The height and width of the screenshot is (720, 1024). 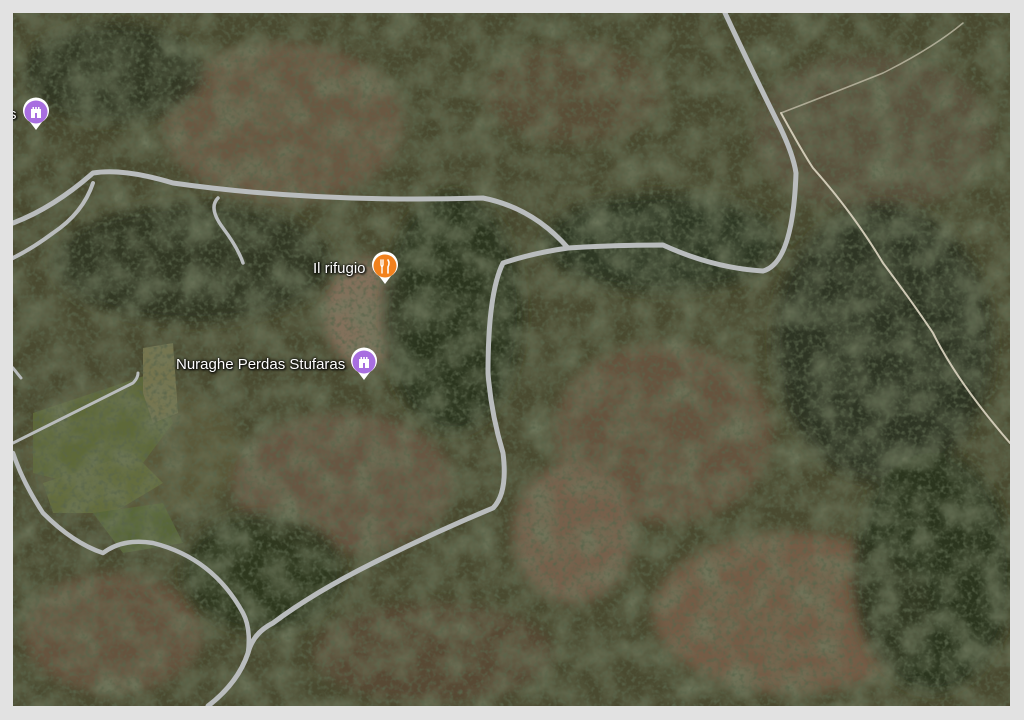 What do you see at coordinates (385, 268) in the screenshot?
I see `fork-knife-icon` at bounding box center [385, 268].